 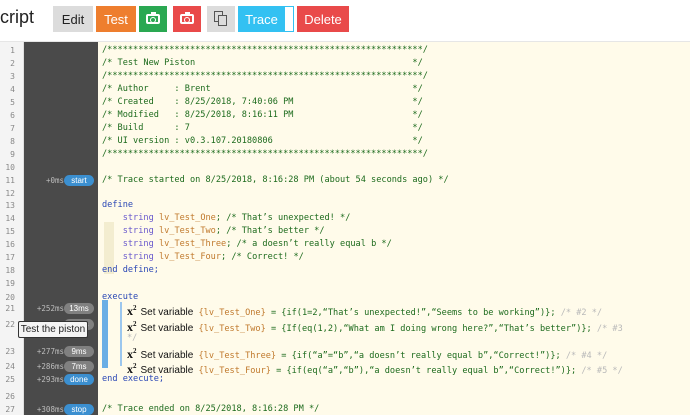 I want to click on trace-time: +252ms, so click(x=50, y=308).